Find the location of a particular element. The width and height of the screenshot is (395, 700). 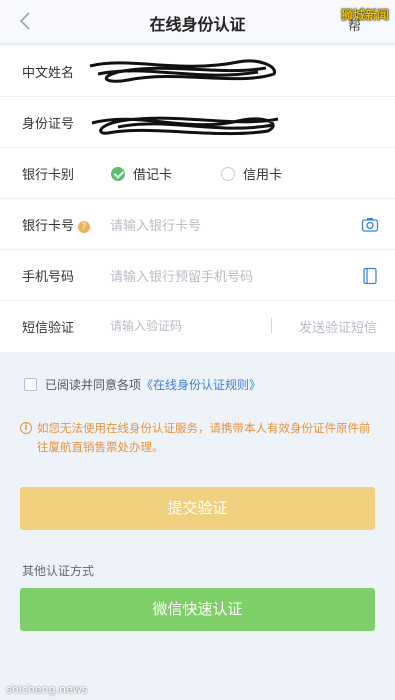

agree-checkbox is located at coordinates (30, 384).